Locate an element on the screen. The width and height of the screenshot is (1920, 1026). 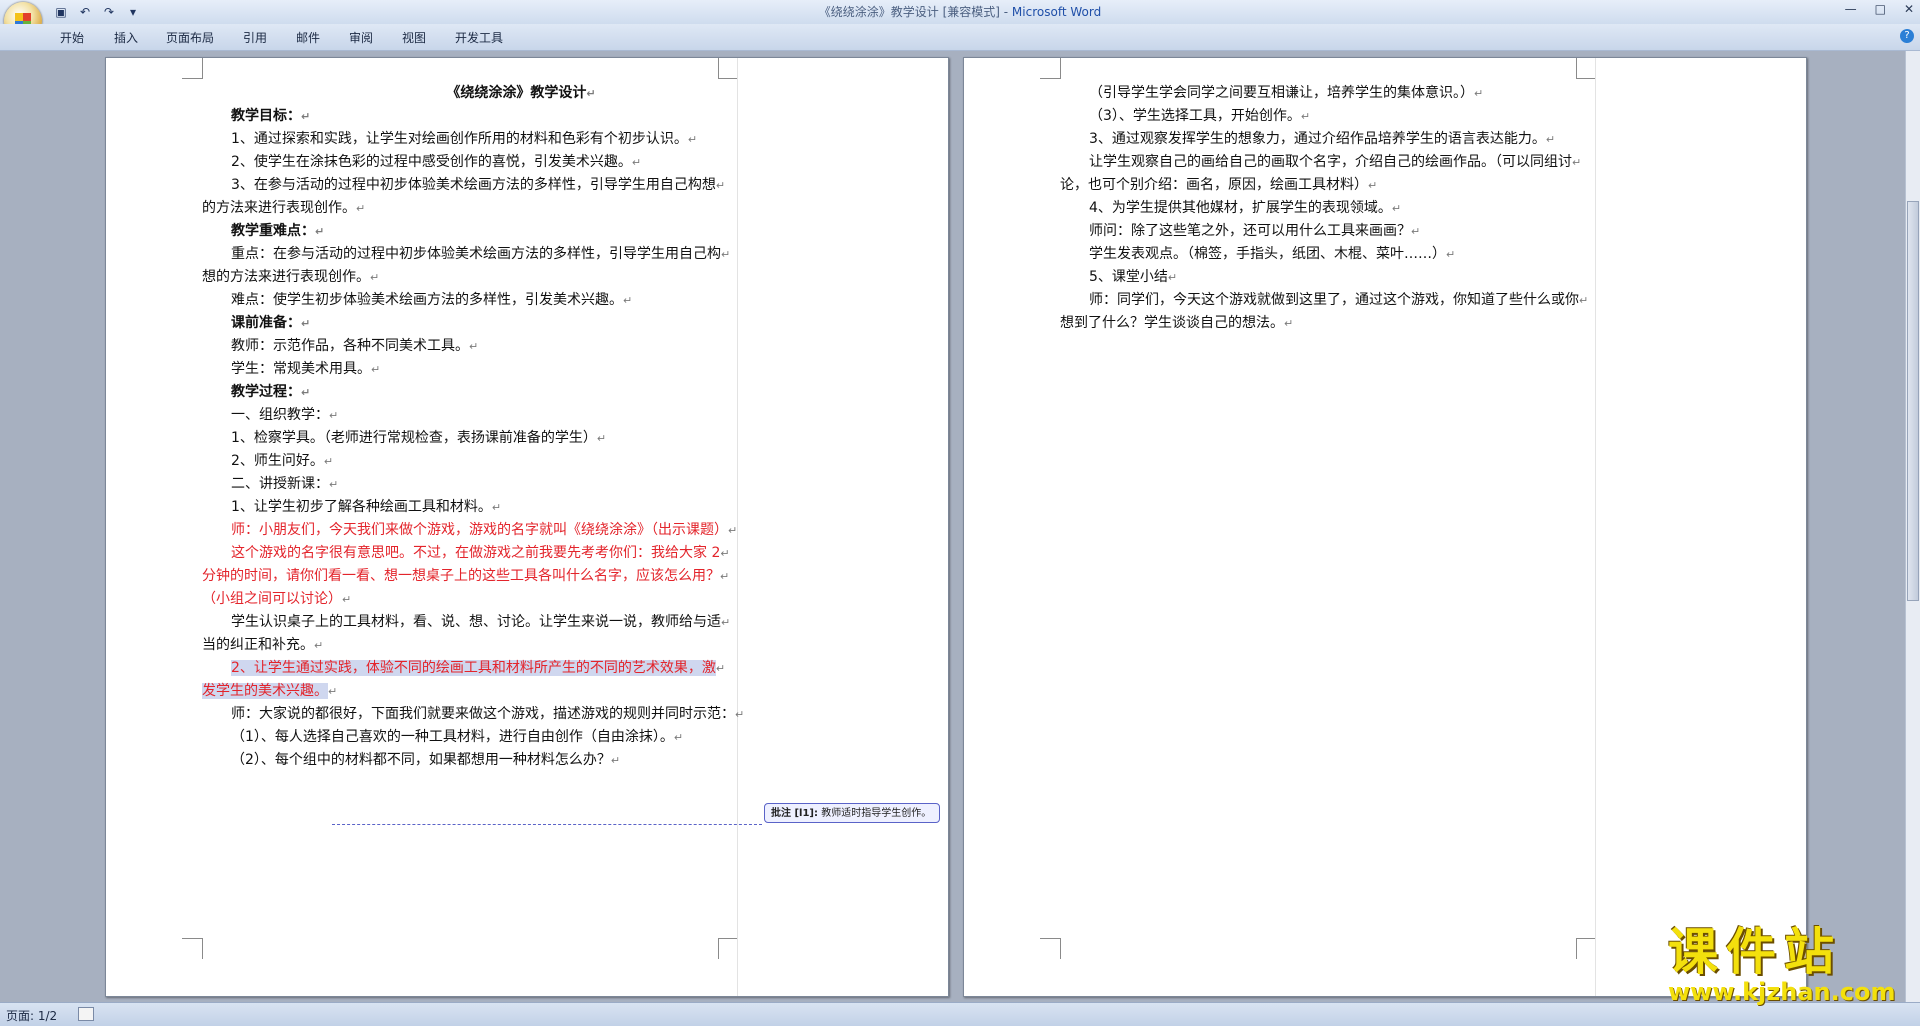
paragraph-line: （小组之间可以讨论）↵ is located at coordinates (276, 598).